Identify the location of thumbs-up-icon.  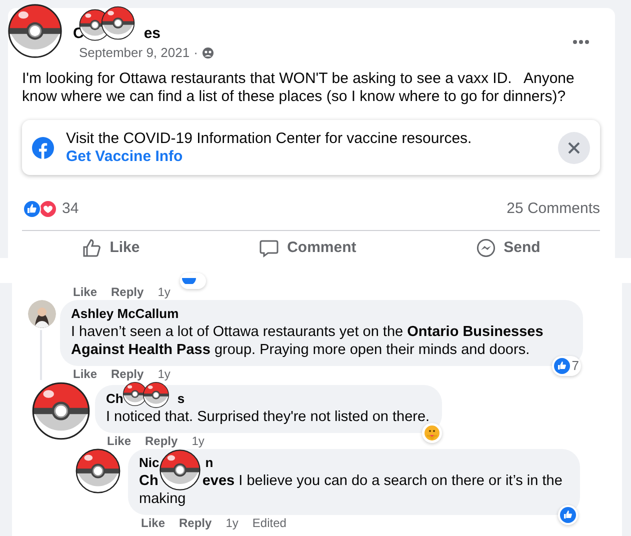
(92, 248).